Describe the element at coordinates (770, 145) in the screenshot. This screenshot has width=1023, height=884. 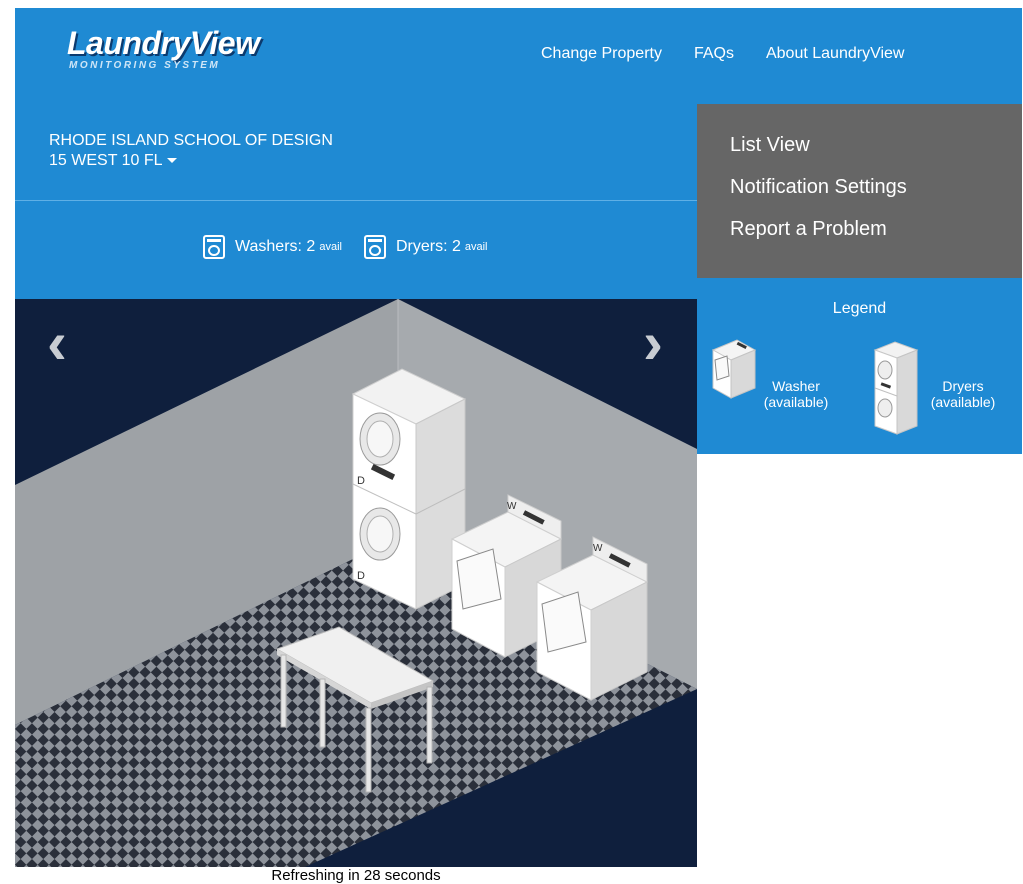
I see `list-view-link: List View` at that location.